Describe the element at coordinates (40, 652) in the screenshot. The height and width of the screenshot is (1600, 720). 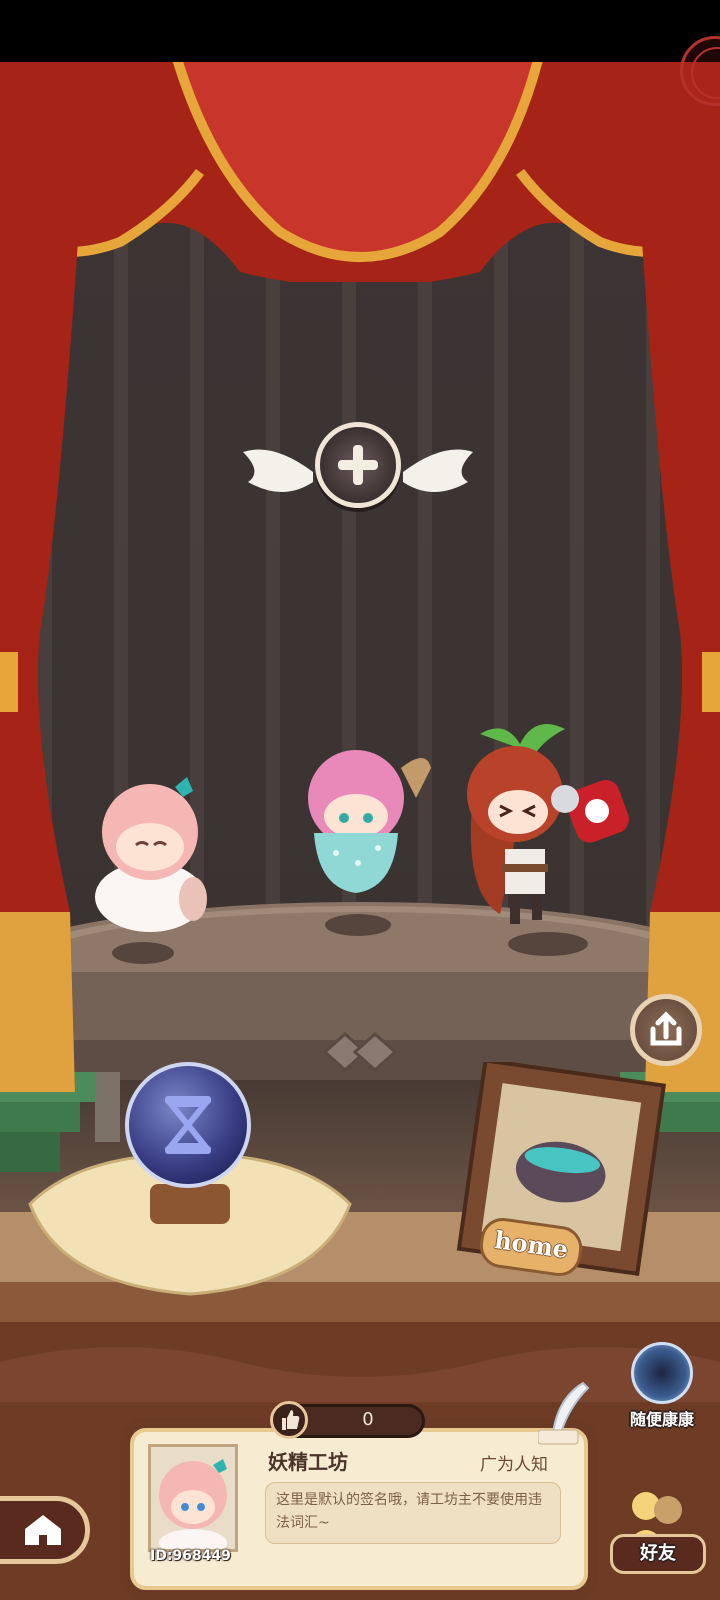
I see `left-curtain` at that location.